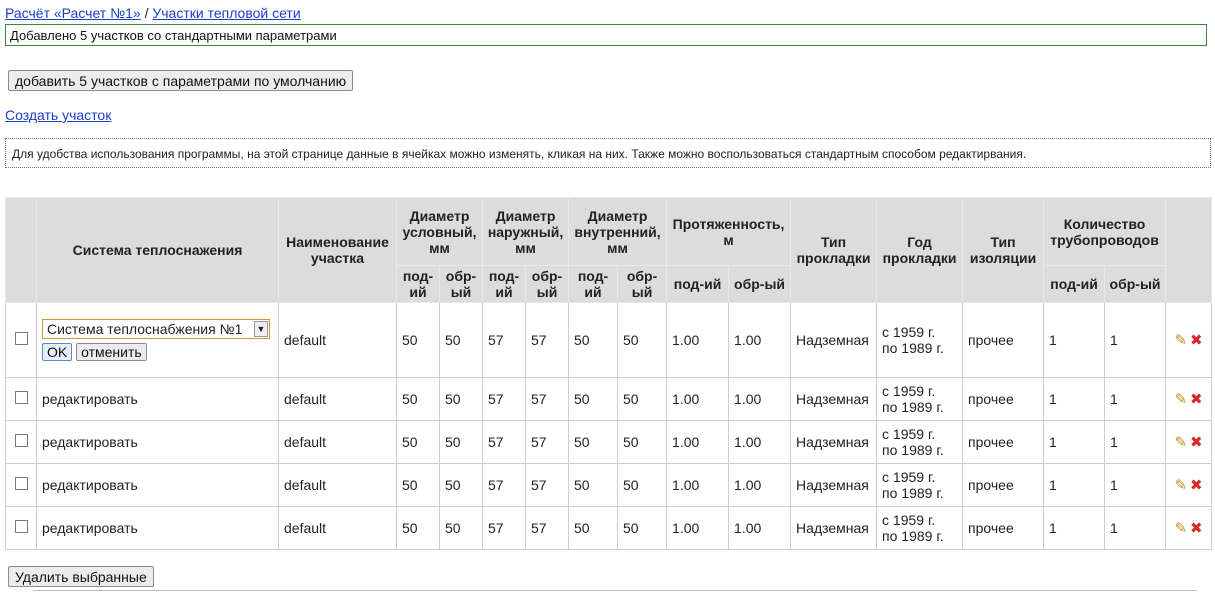  I want to click on chevron-down-icon: ▼, so click(261, 329).